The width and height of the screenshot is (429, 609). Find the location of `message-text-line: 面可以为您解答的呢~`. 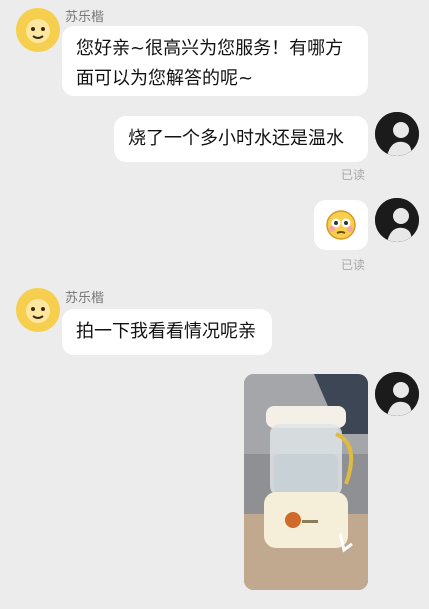

message-text-line: 面可以为您解答的呢~ is located at coordinates (165, 78).